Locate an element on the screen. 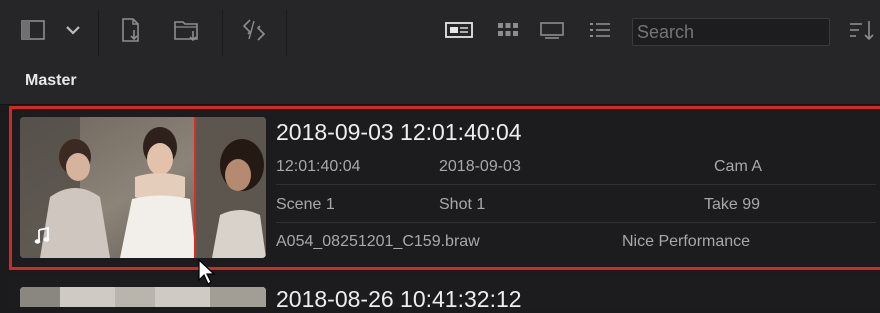  sidebar-toggle-button is located at coordinates (33, 30).